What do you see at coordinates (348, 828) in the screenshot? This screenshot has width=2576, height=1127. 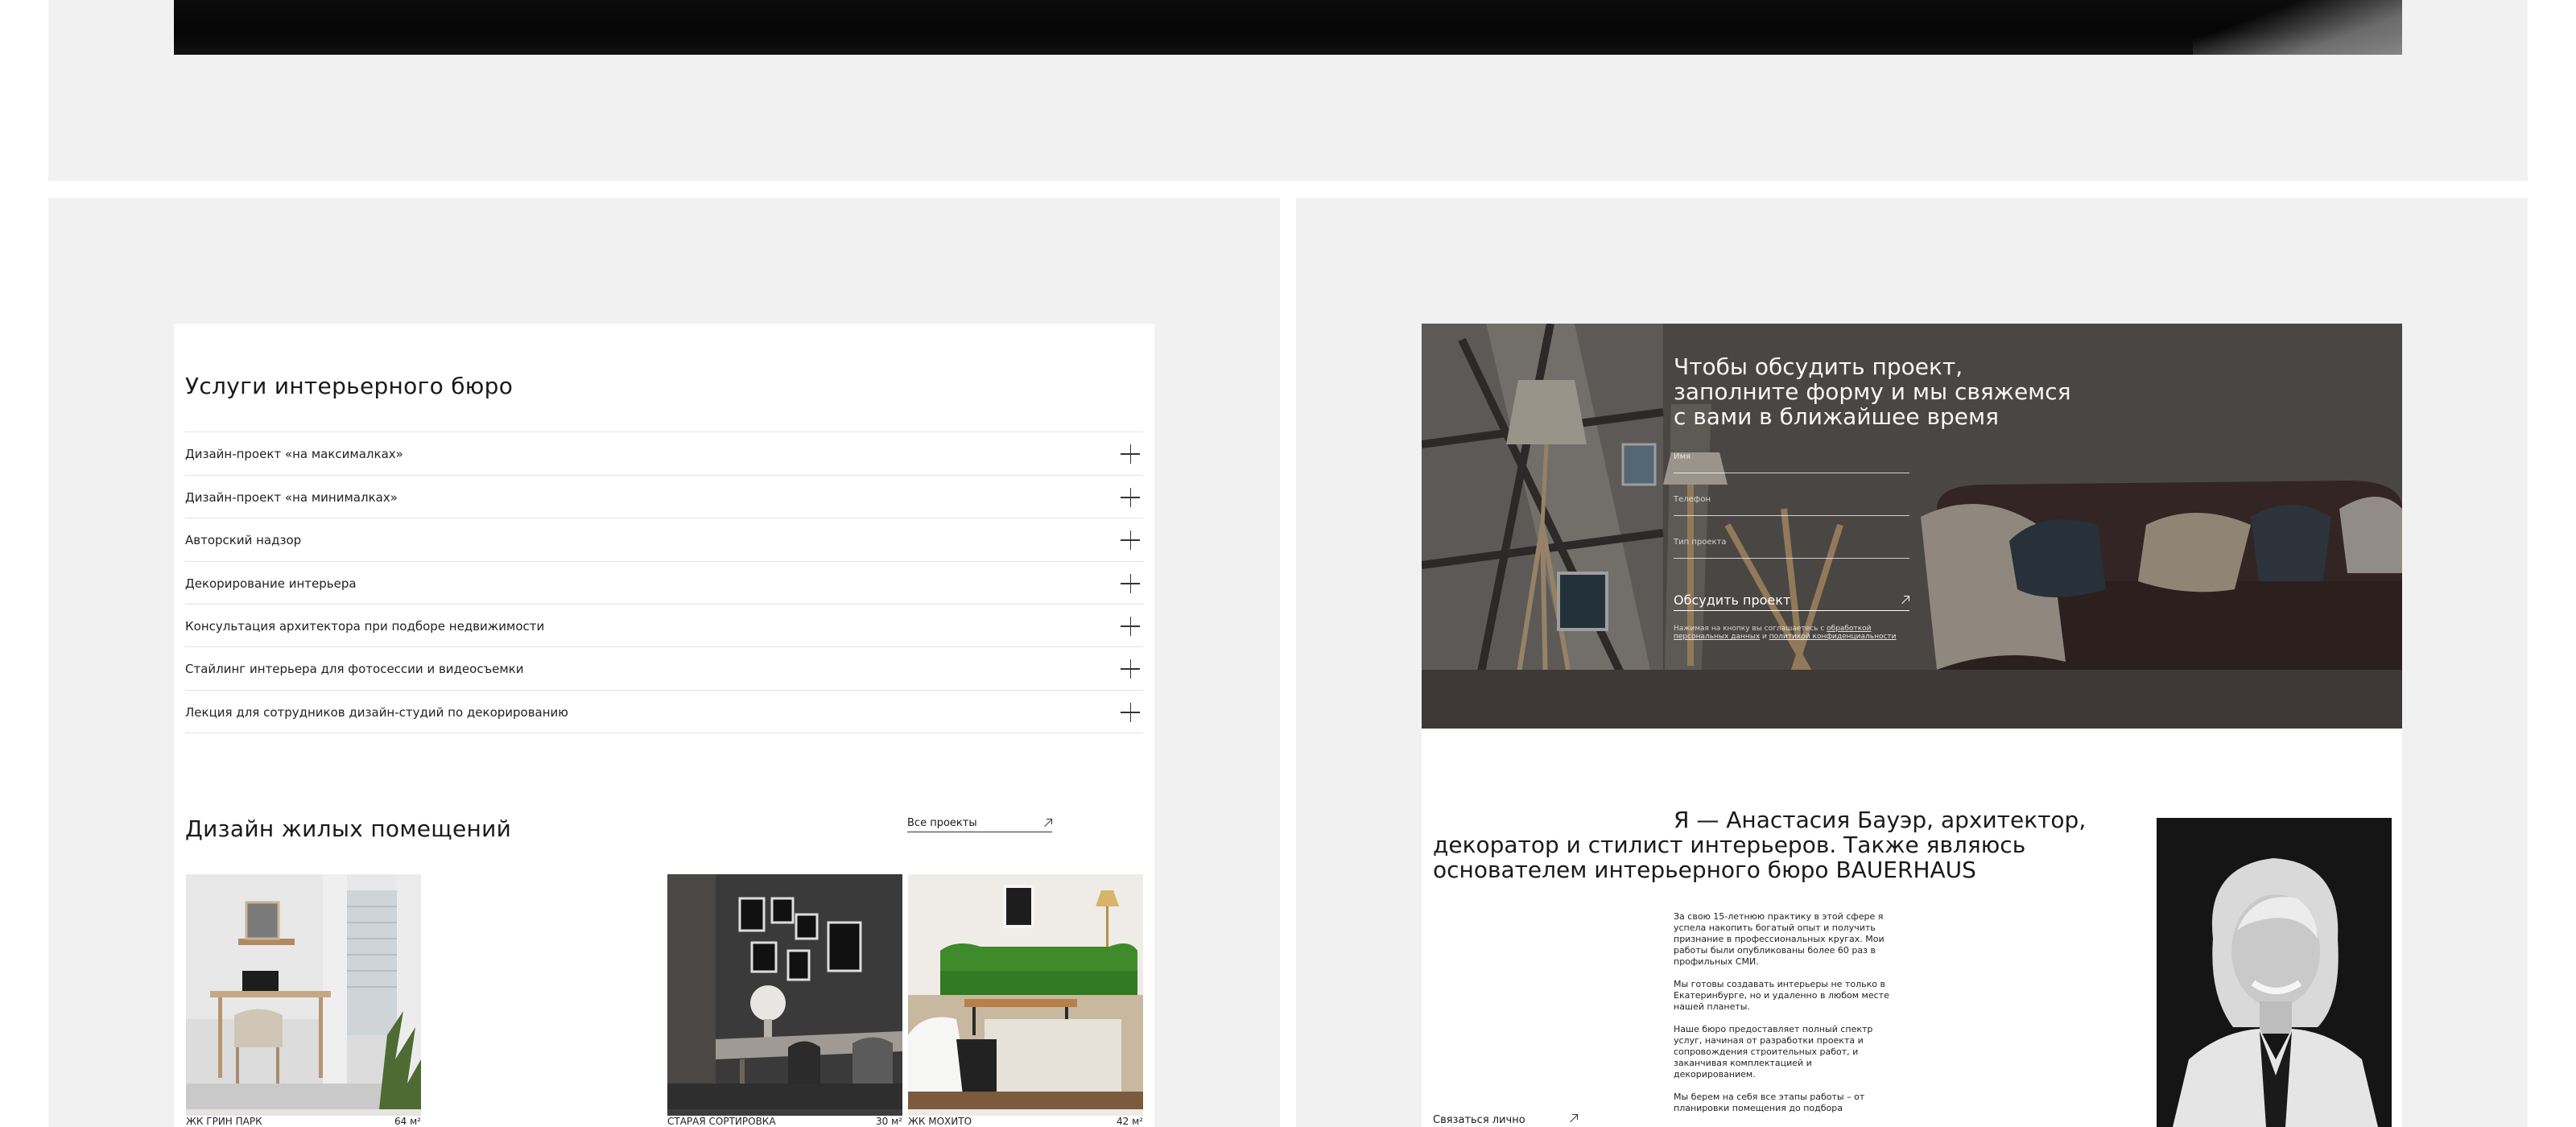 I see `residential-title: Дизайн жилых помещений` at bounding box center [348, 828].